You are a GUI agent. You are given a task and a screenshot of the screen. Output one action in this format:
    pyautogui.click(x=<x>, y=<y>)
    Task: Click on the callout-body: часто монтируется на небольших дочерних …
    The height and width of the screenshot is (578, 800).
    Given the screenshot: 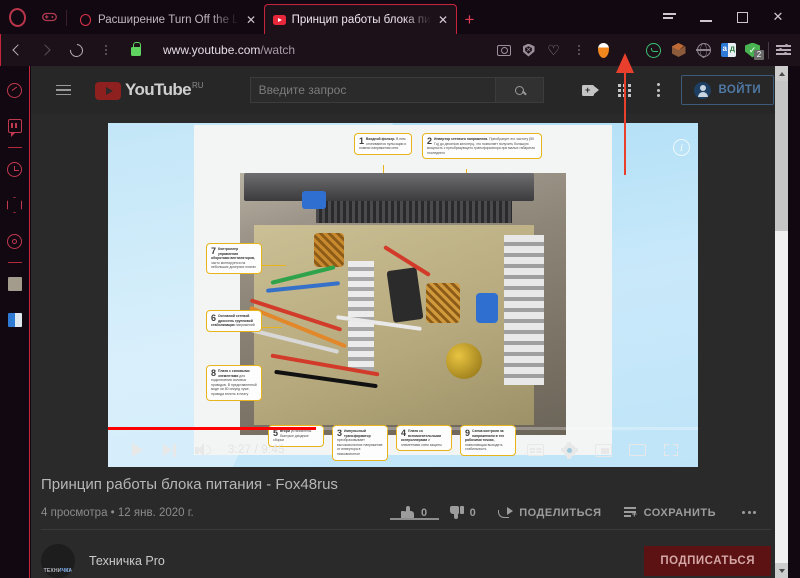 What is the action you would take?
    pyautogui.click(x=233, y=265)
    